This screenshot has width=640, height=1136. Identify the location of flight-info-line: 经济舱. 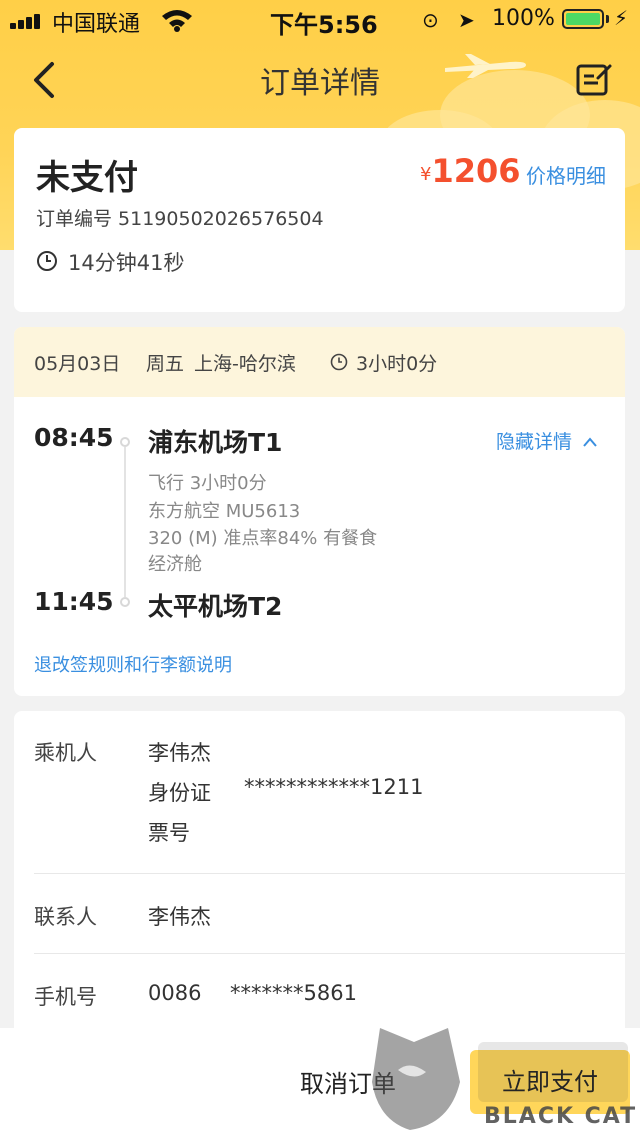
(175, 564).